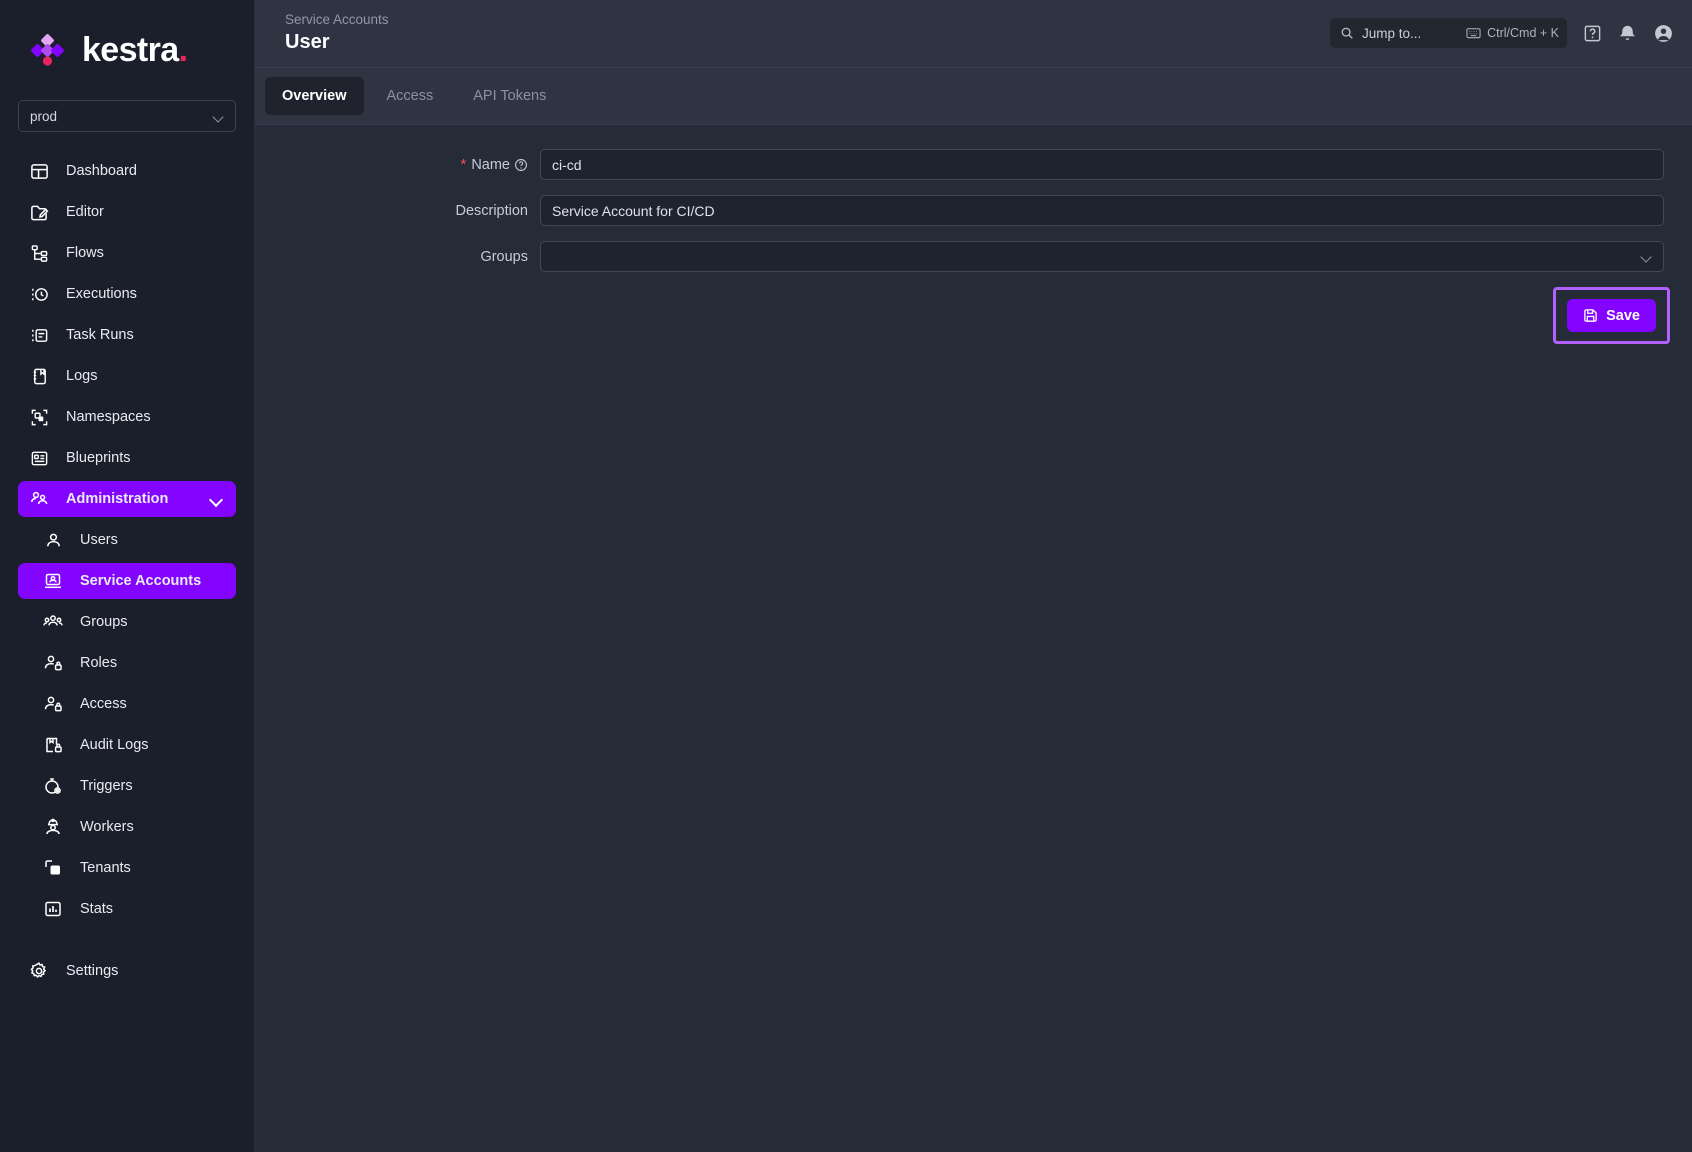 The image size is (1692, 1152). Describe the element at coordinates (106, 786) in the screenshot. I see `sidebar-item-label: Triggers` at that location.